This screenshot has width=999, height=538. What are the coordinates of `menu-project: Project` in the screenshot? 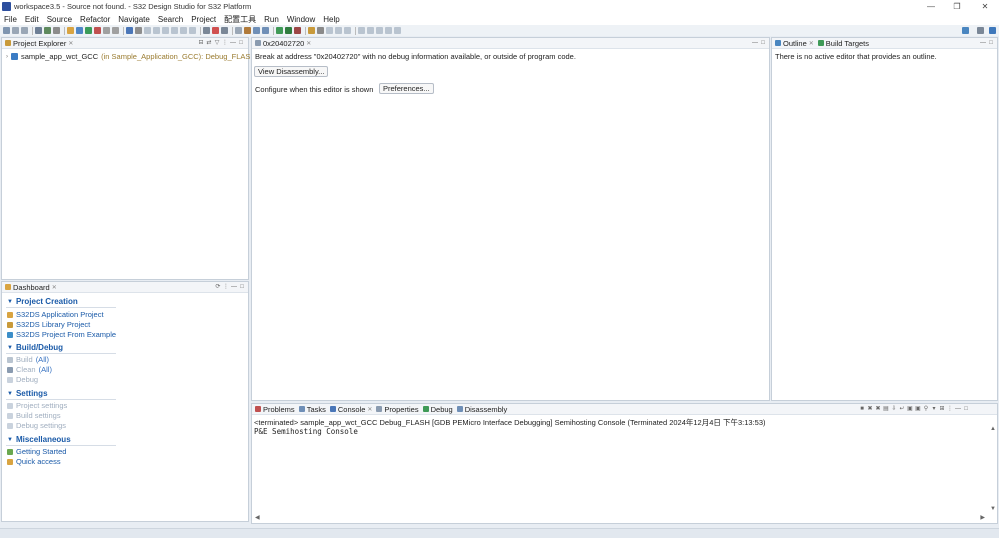 It's located at (203, 19).